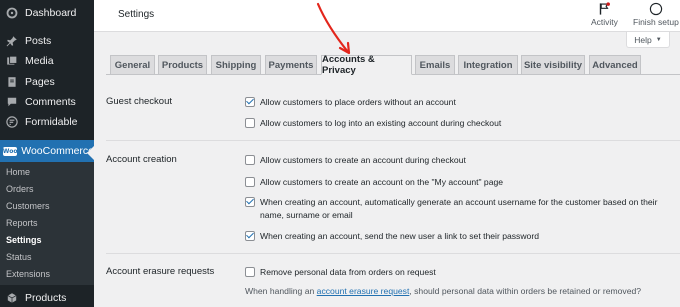 This screenshot has height=307, width=680. I want to click on erasure-request-link: account erasure request, so click(363, 291).